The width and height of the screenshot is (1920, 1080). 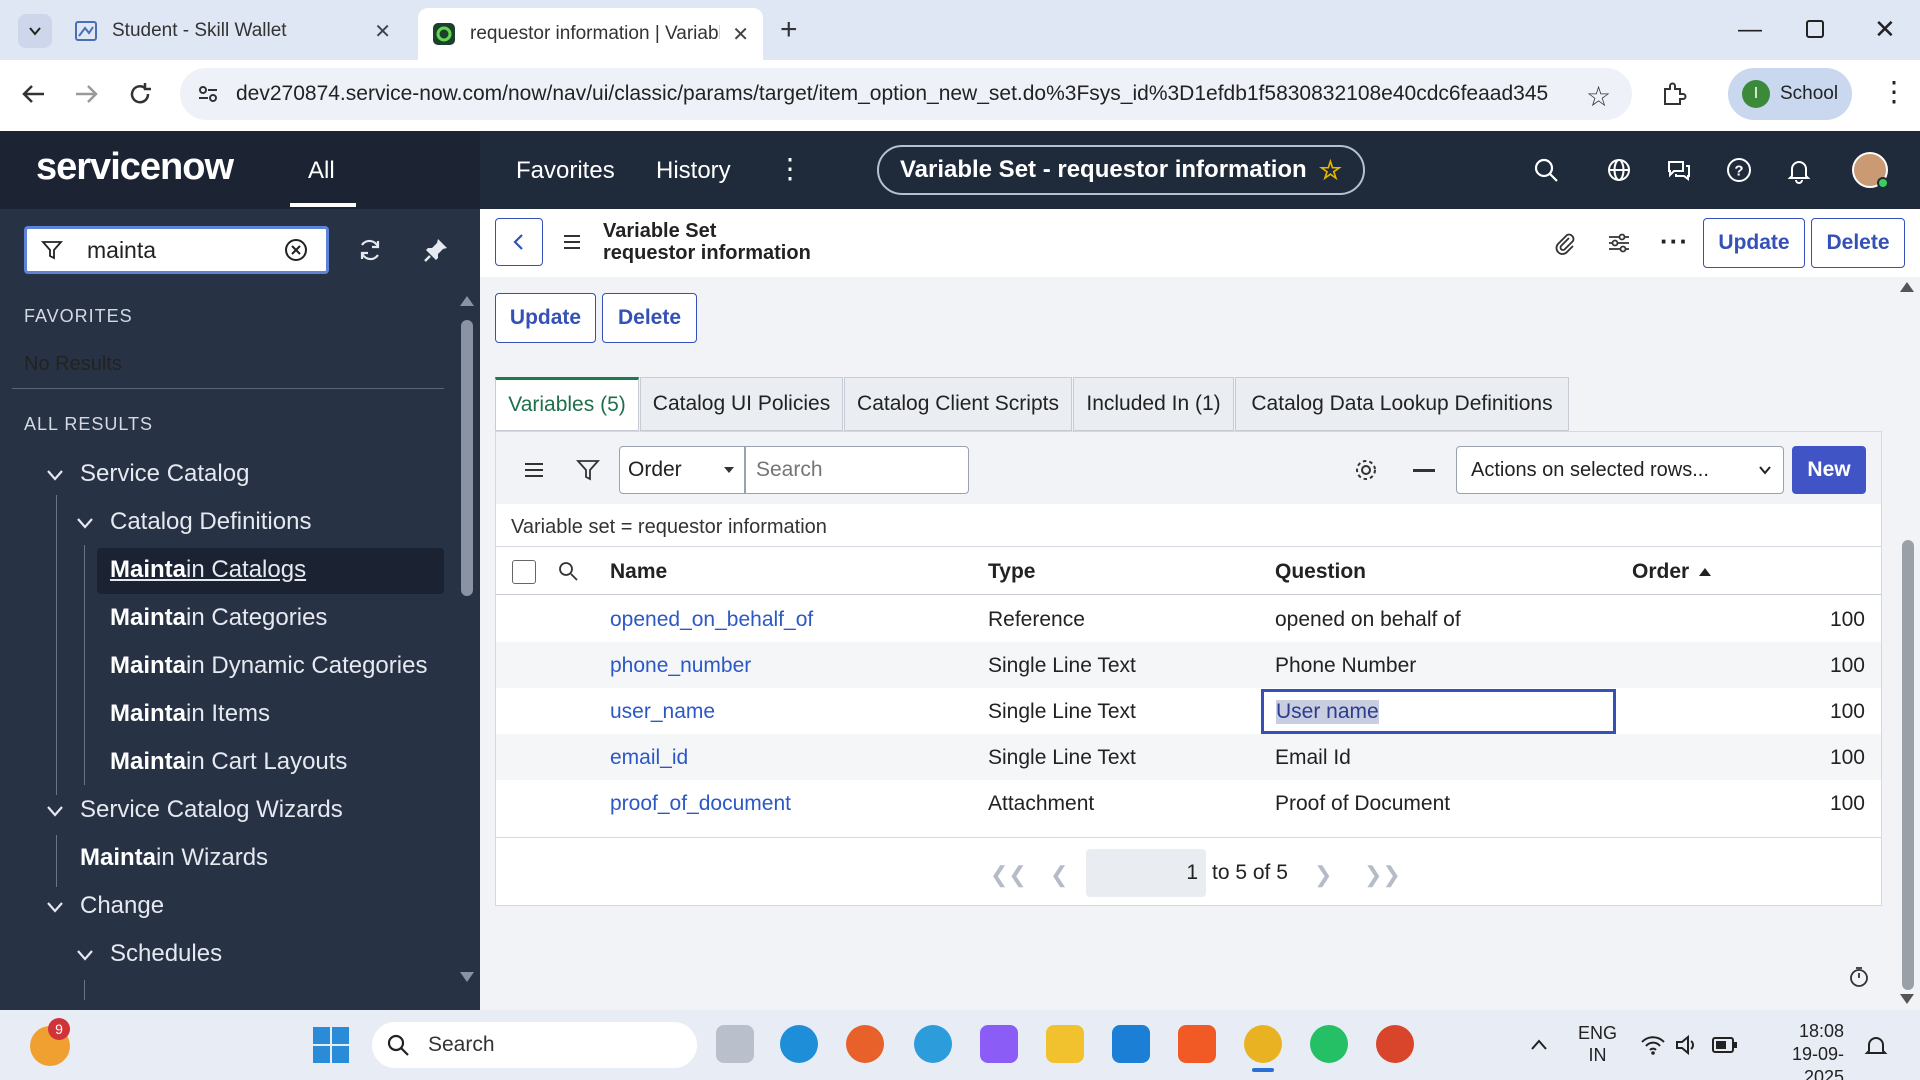 What do you see at coordinates (86, 94) in the screenshot?
I see `forward-button` at bounding box center [86, 94].